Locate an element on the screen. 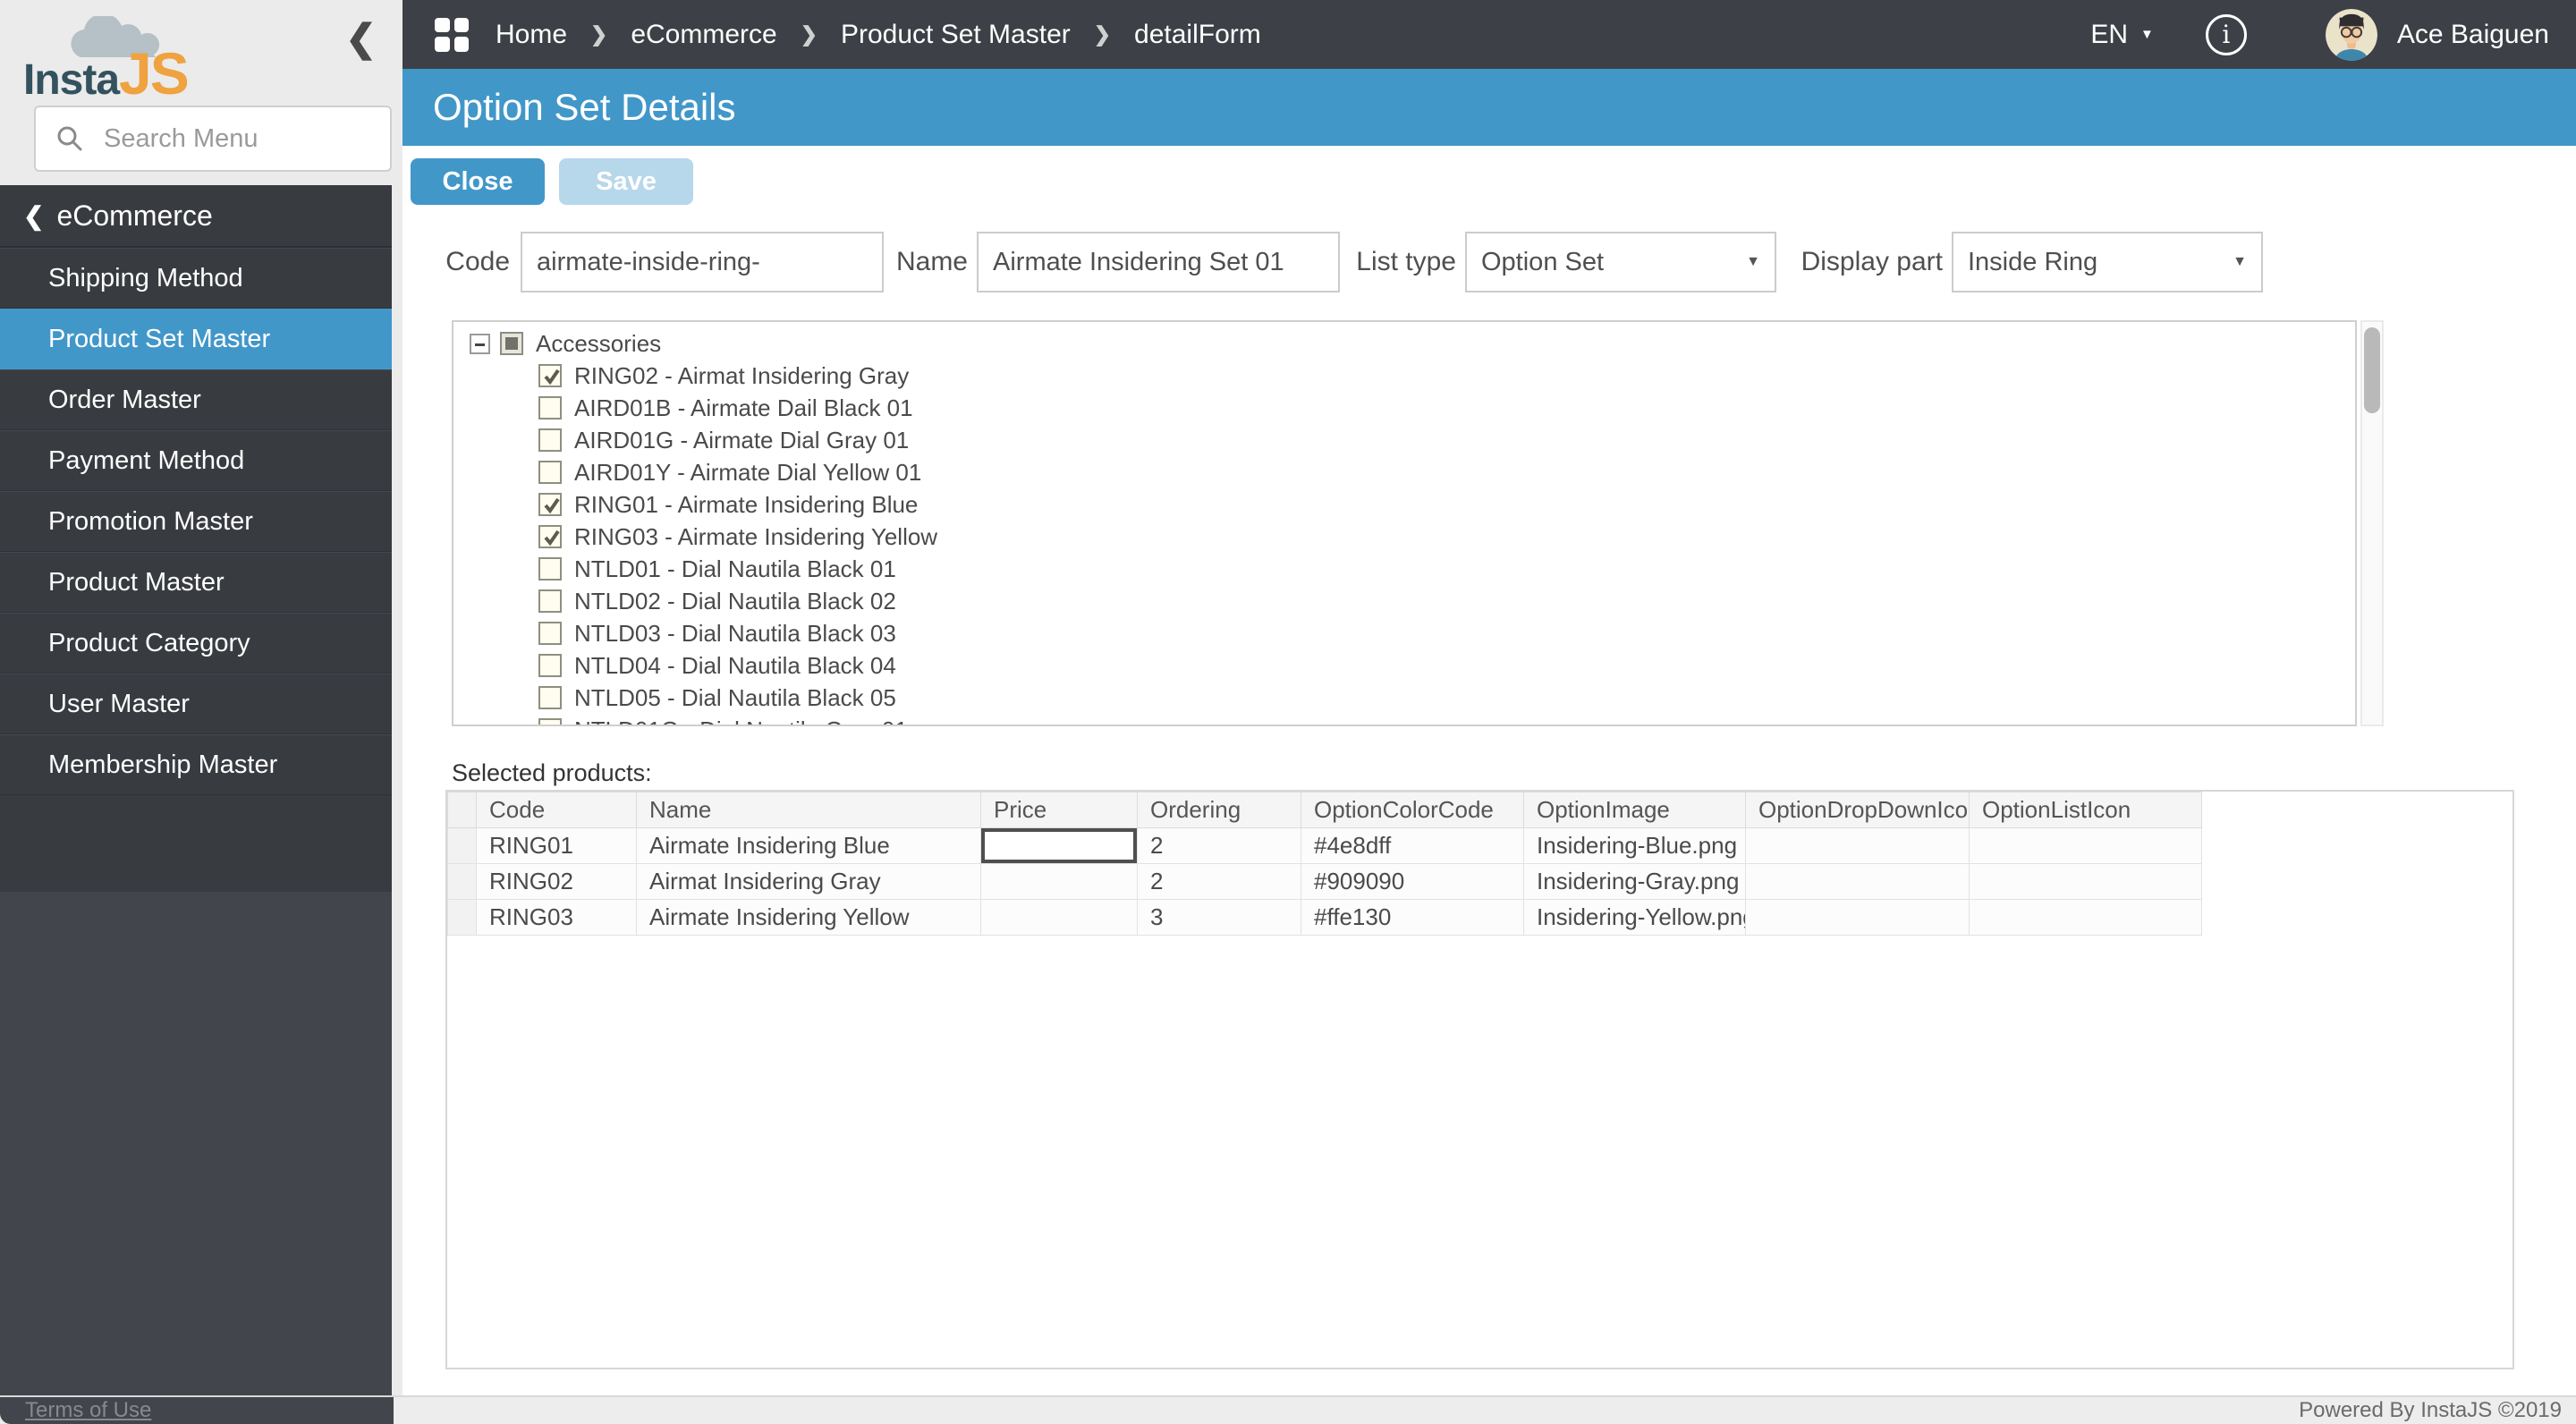 Image resolution: width=2576 pixels, height=1424 pixels. breadcrumb-item-ecommerce: eCommerce is located at coordinates (703, 35).